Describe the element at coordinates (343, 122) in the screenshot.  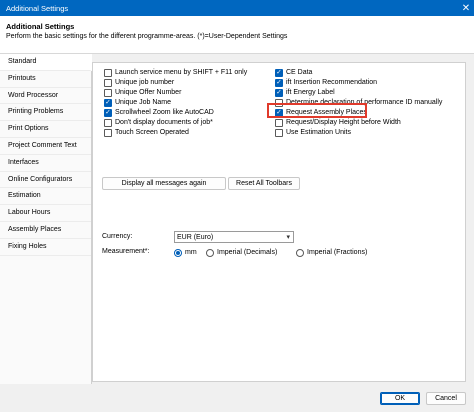
I see `option-label: Request/Display Height before Width` at that location.